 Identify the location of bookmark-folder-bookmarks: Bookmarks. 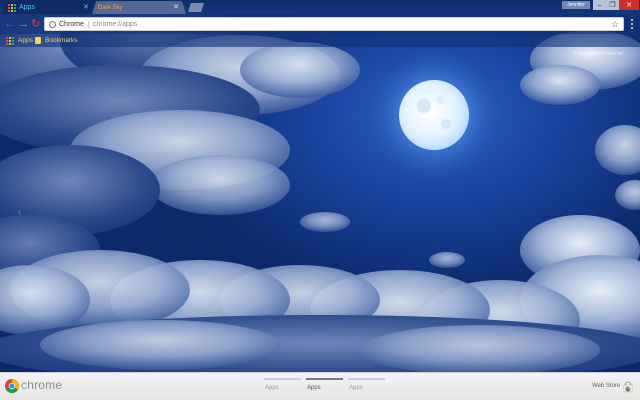
(56, 40).